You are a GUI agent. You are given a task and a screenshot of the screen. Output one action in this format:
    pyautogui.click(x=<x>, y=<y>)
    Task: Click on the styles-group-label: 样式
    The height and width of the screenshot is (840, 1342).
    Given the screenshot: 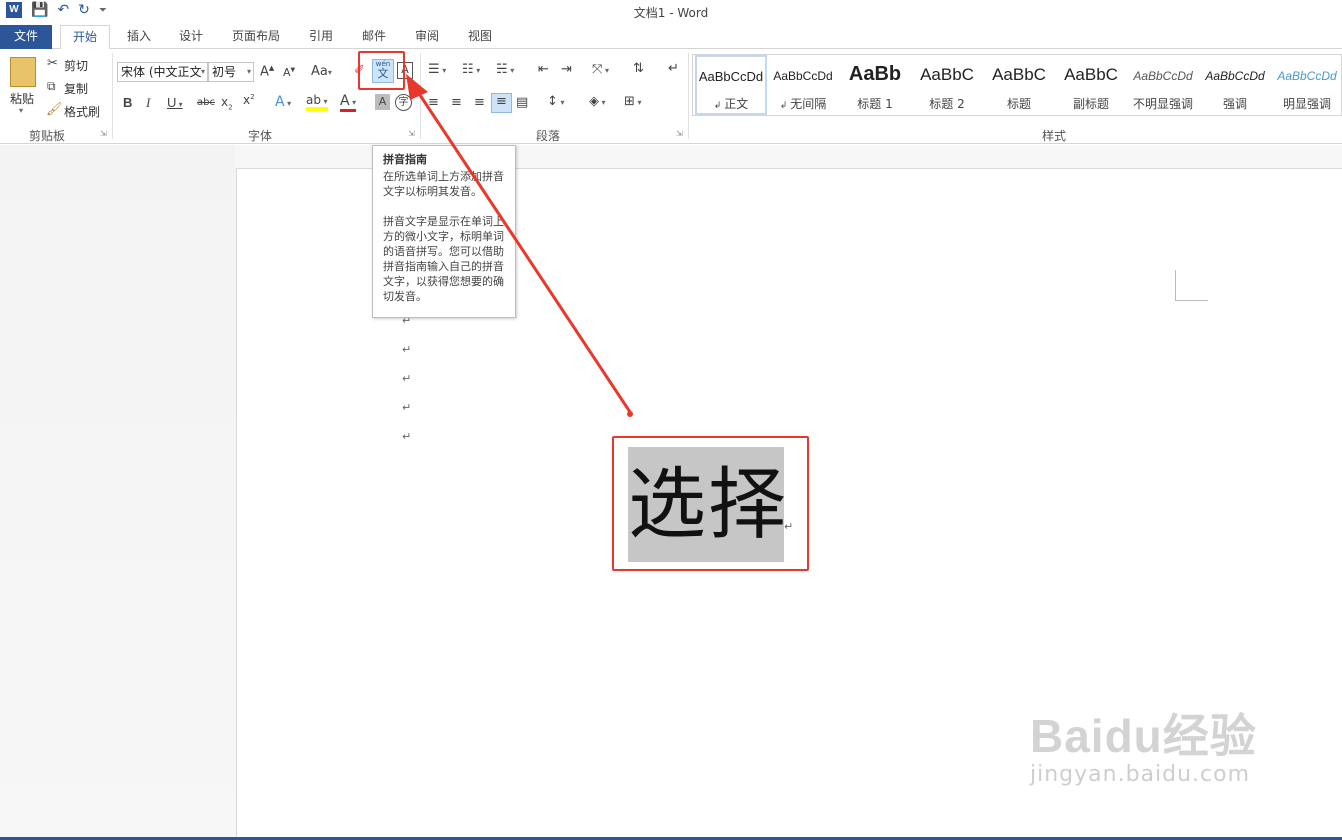 What is the action you would take?
    pyautogui.click(x=1053, y=136)
    